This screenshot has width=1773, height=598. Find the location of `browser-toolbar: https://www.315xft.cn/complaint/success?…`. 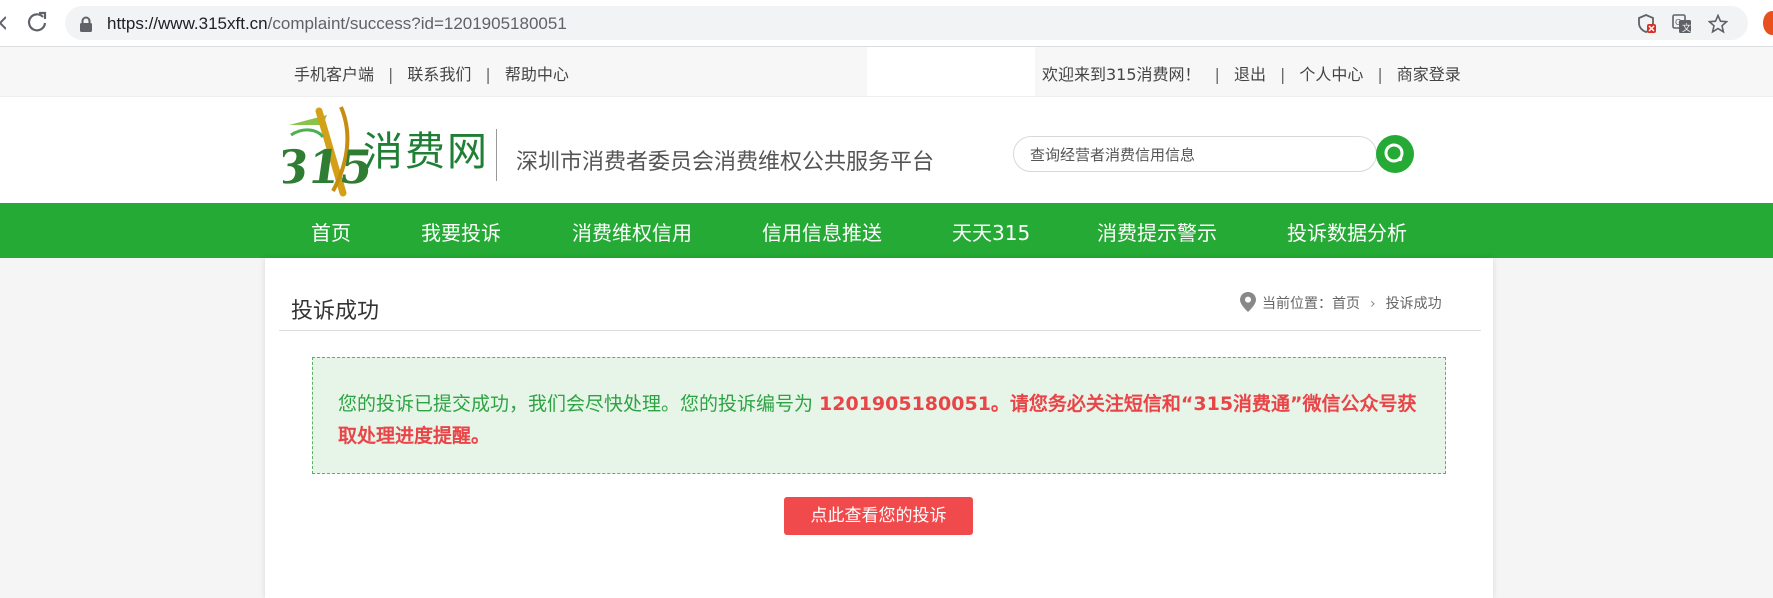

browser-toolbar: https://www.315xft.cn/complaint/success?… is located at coordinates (886, 23).